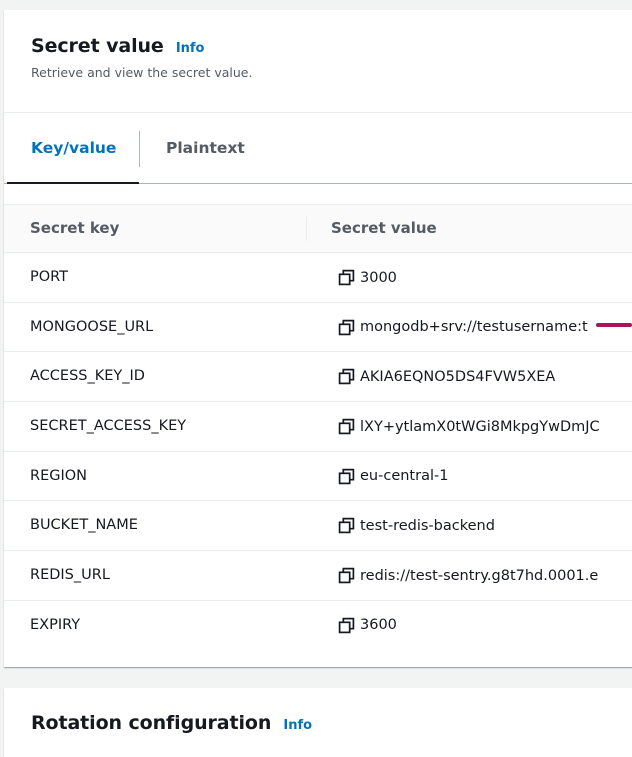  Describe the element at coordinates (479, 575) in the screenshot. I see `secret-value-text: redis://test-sentry.g8t7hd.0001.e` at that location.